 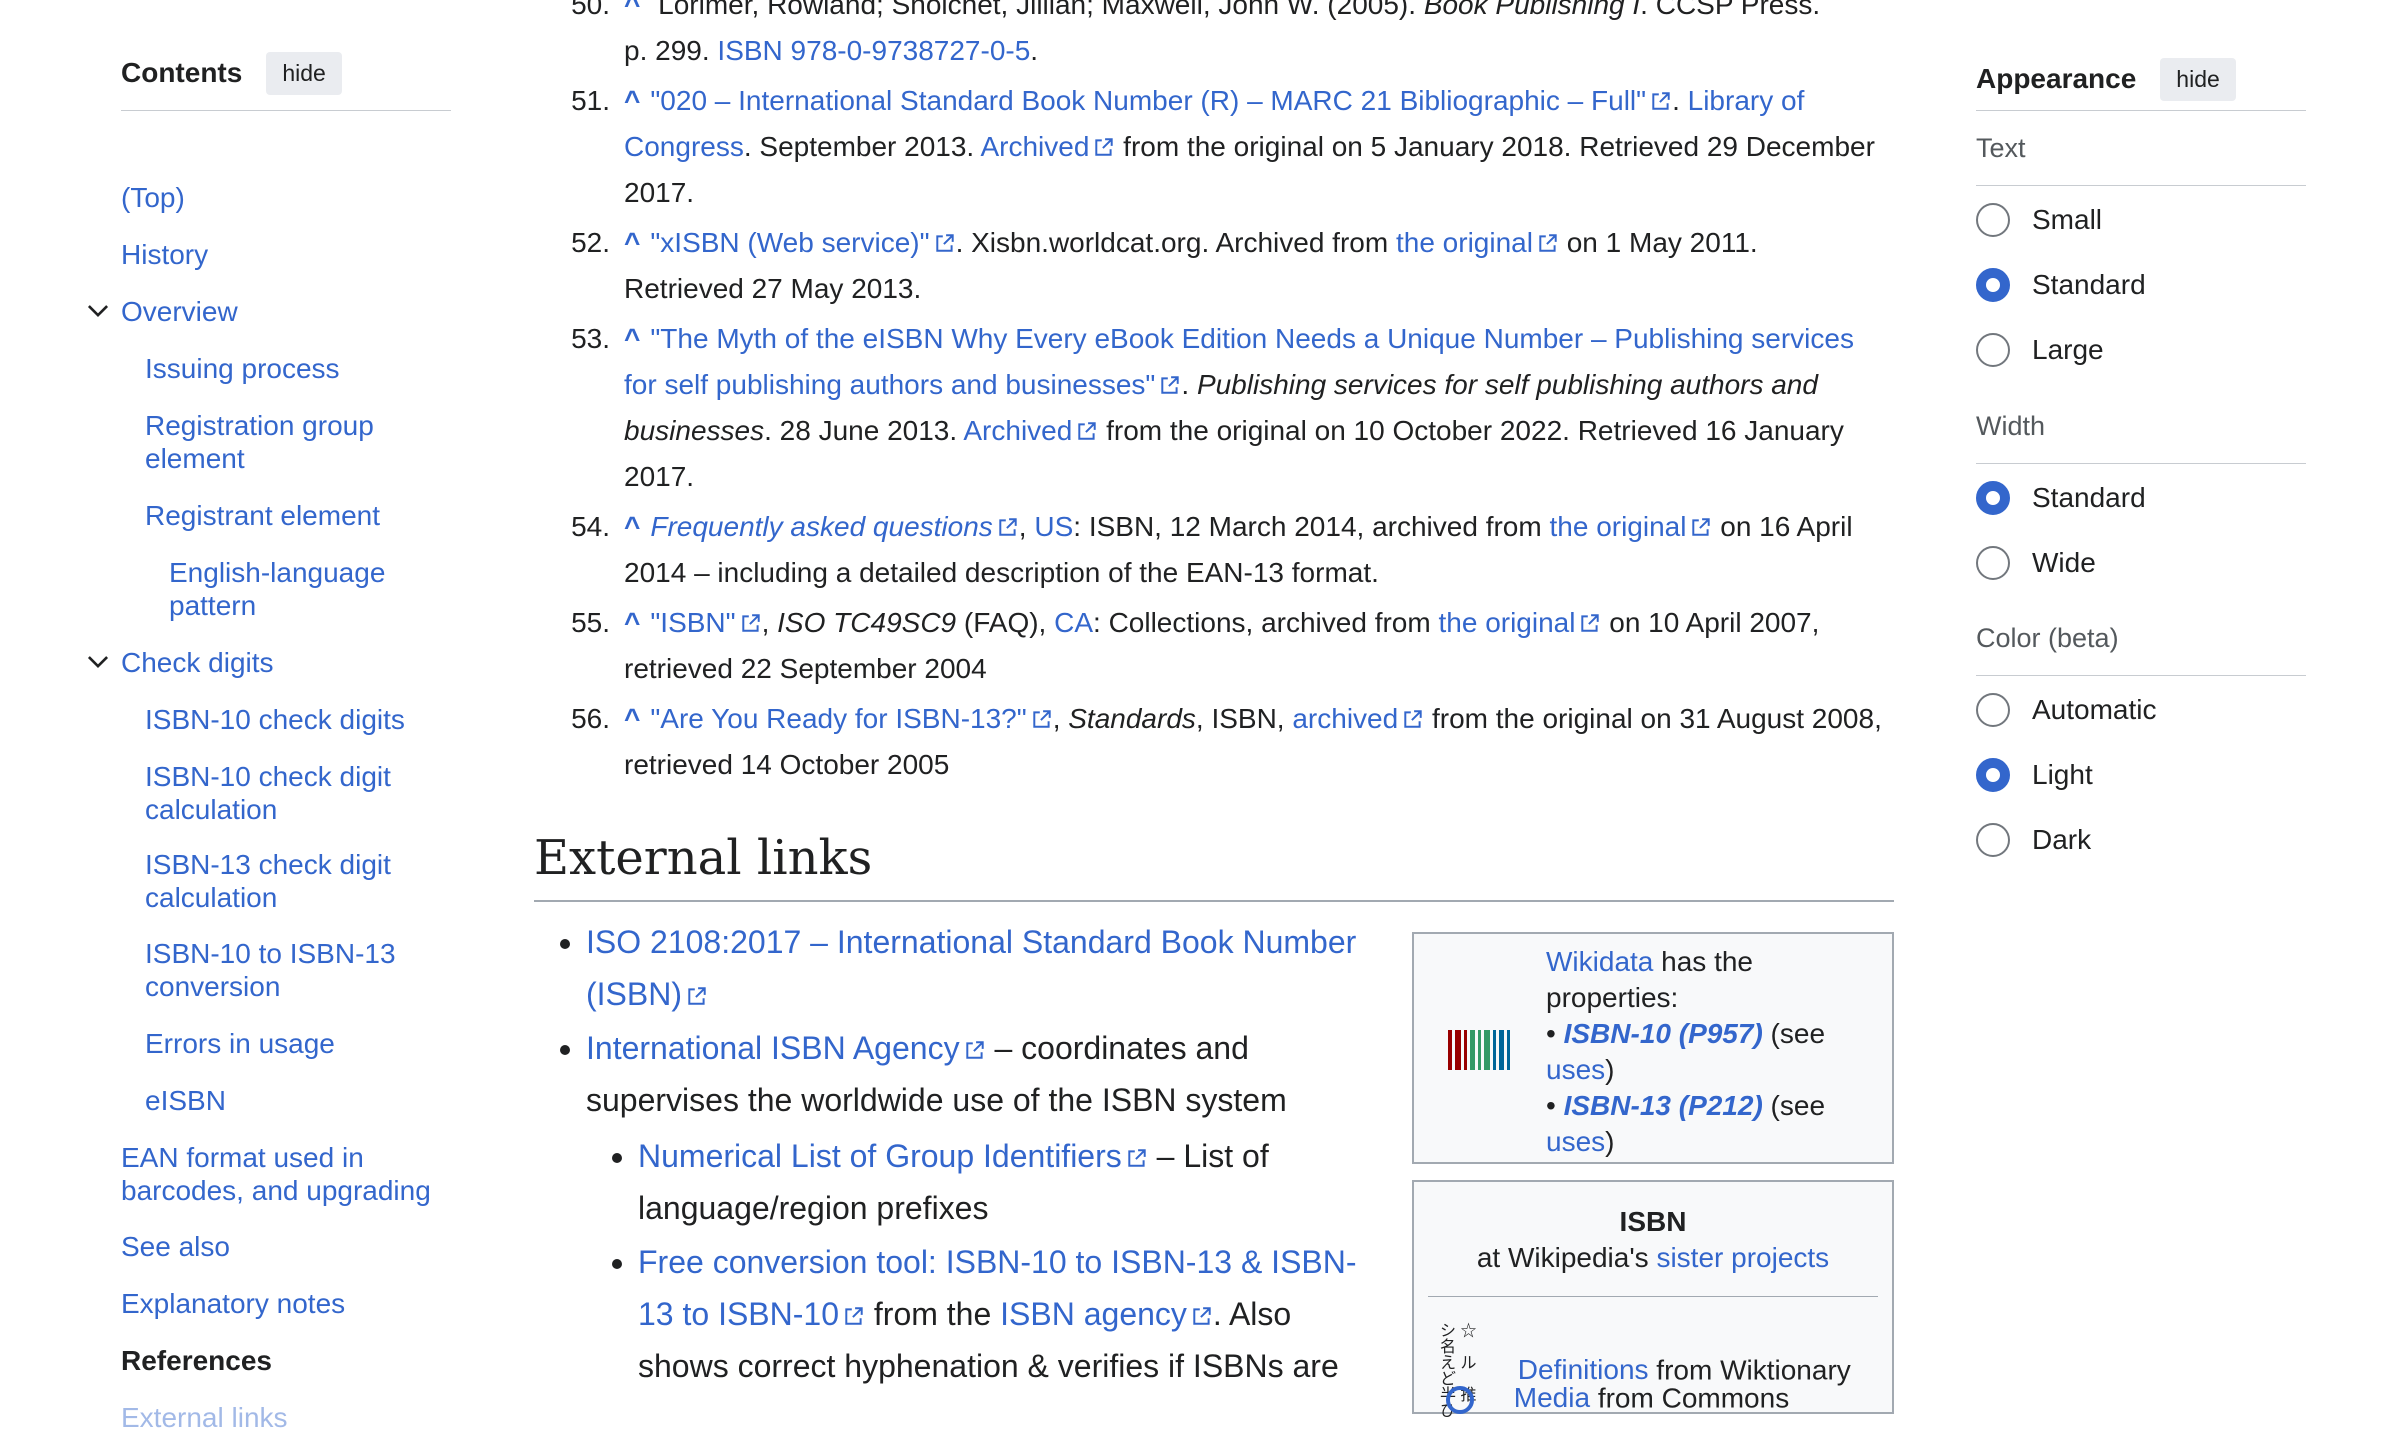 I want to click on reference-title-link: Frequently asked questions, so click(x=821, y=526).